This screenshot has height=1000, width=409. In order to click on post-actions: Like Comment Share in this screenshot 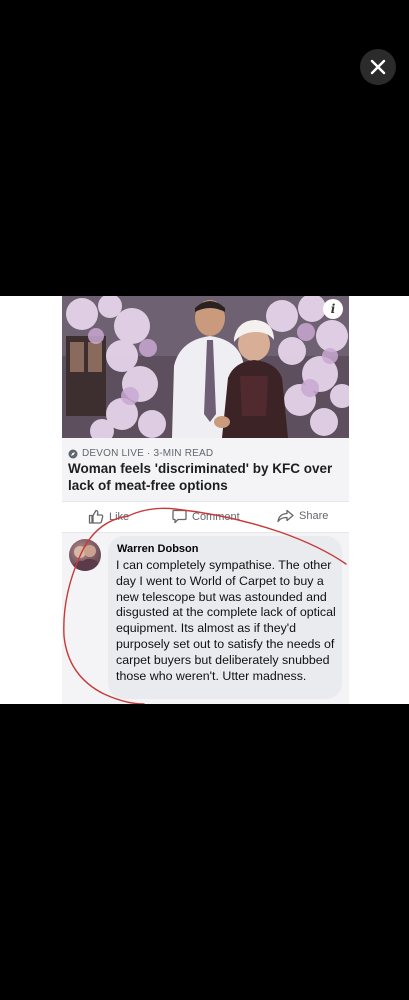, I will do `click(205, 517)`.